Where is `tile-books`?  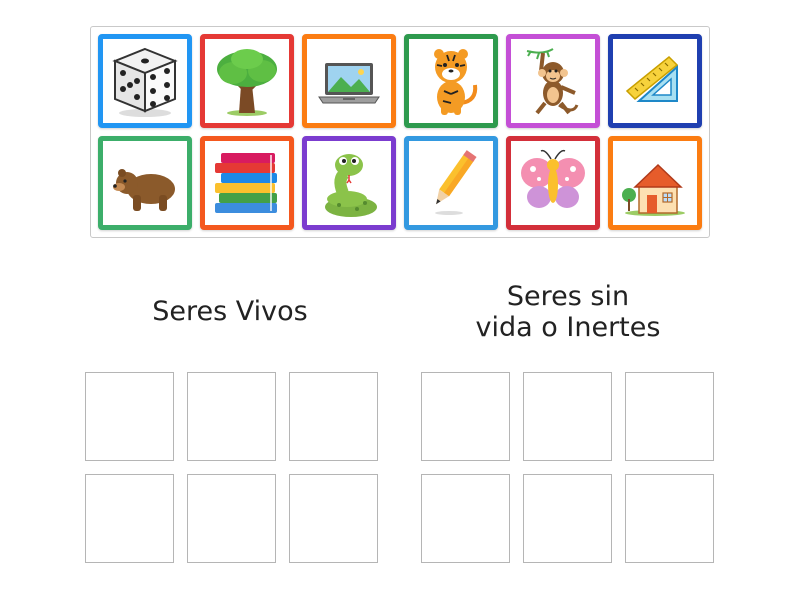 tile-books is located at coordinates (247, 183).